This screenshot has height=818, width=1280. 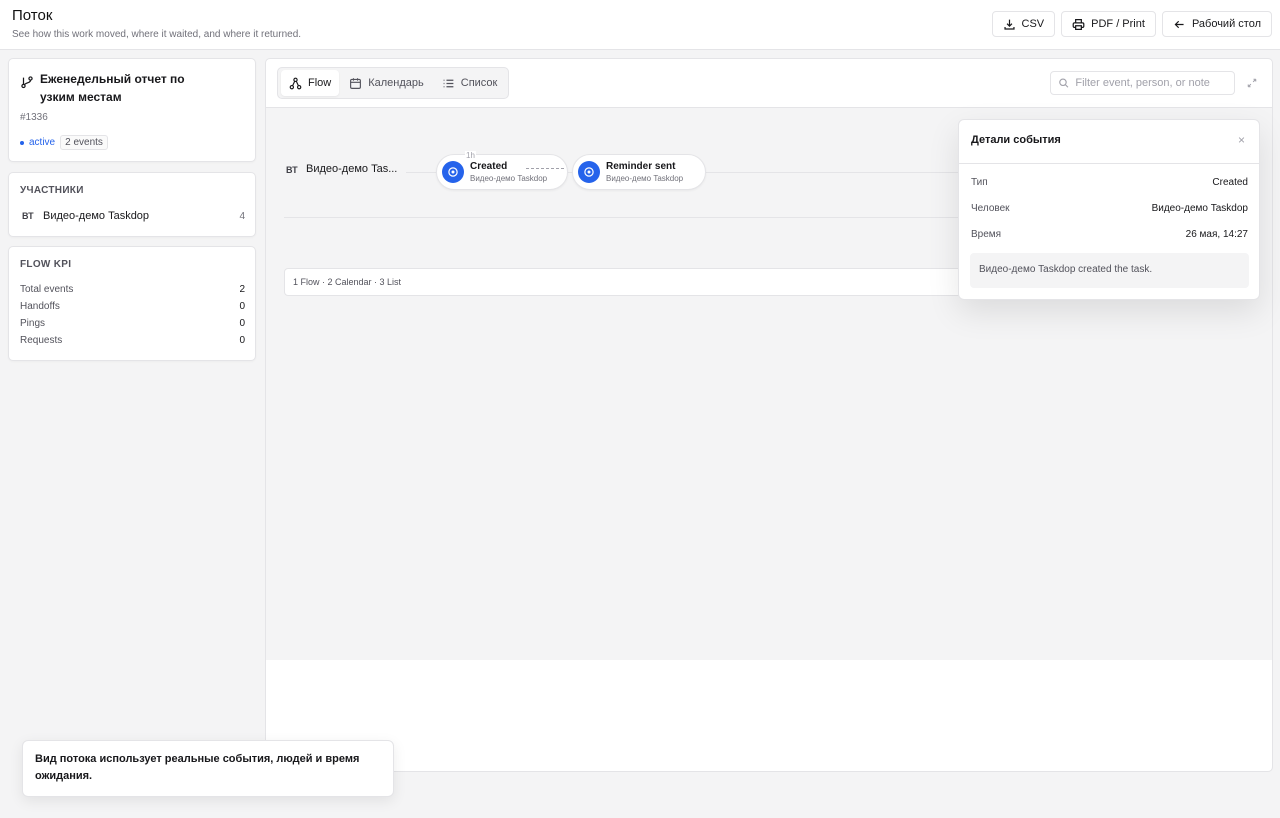 What do you see at coordinates (41, 340) in the screenshot?
I see `kpi-label: Requests` at bounding box center [41, 340].